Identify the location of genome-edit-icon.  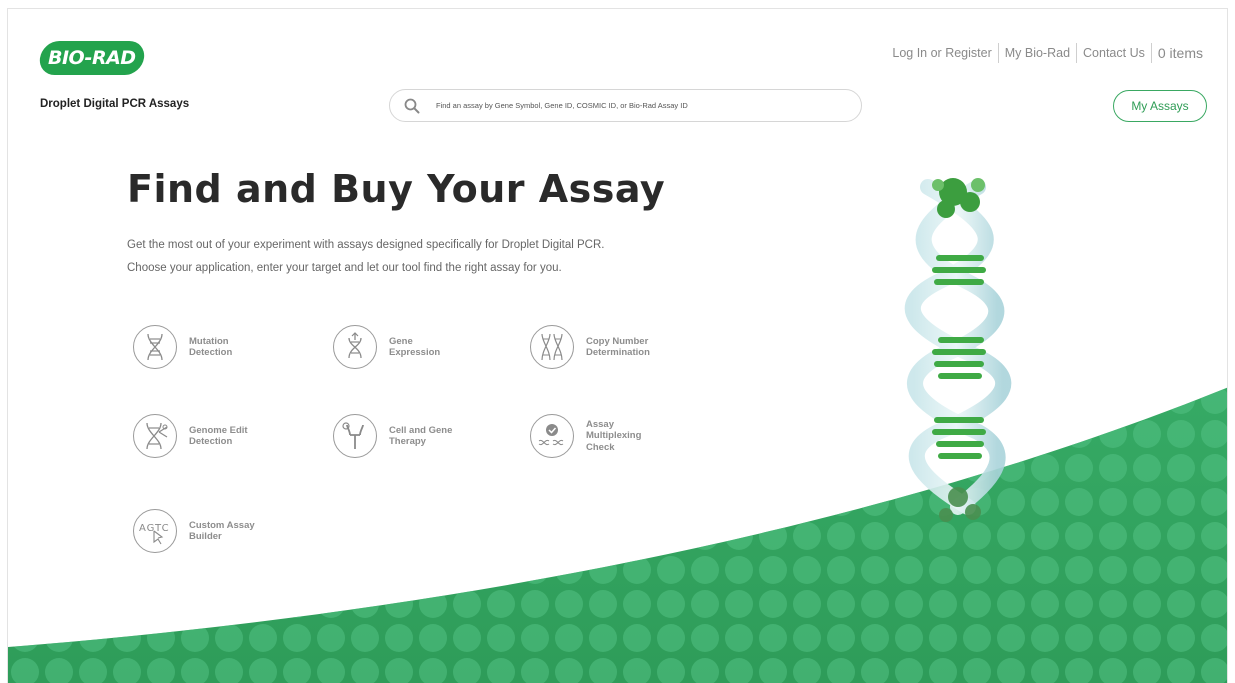
(155, 436).